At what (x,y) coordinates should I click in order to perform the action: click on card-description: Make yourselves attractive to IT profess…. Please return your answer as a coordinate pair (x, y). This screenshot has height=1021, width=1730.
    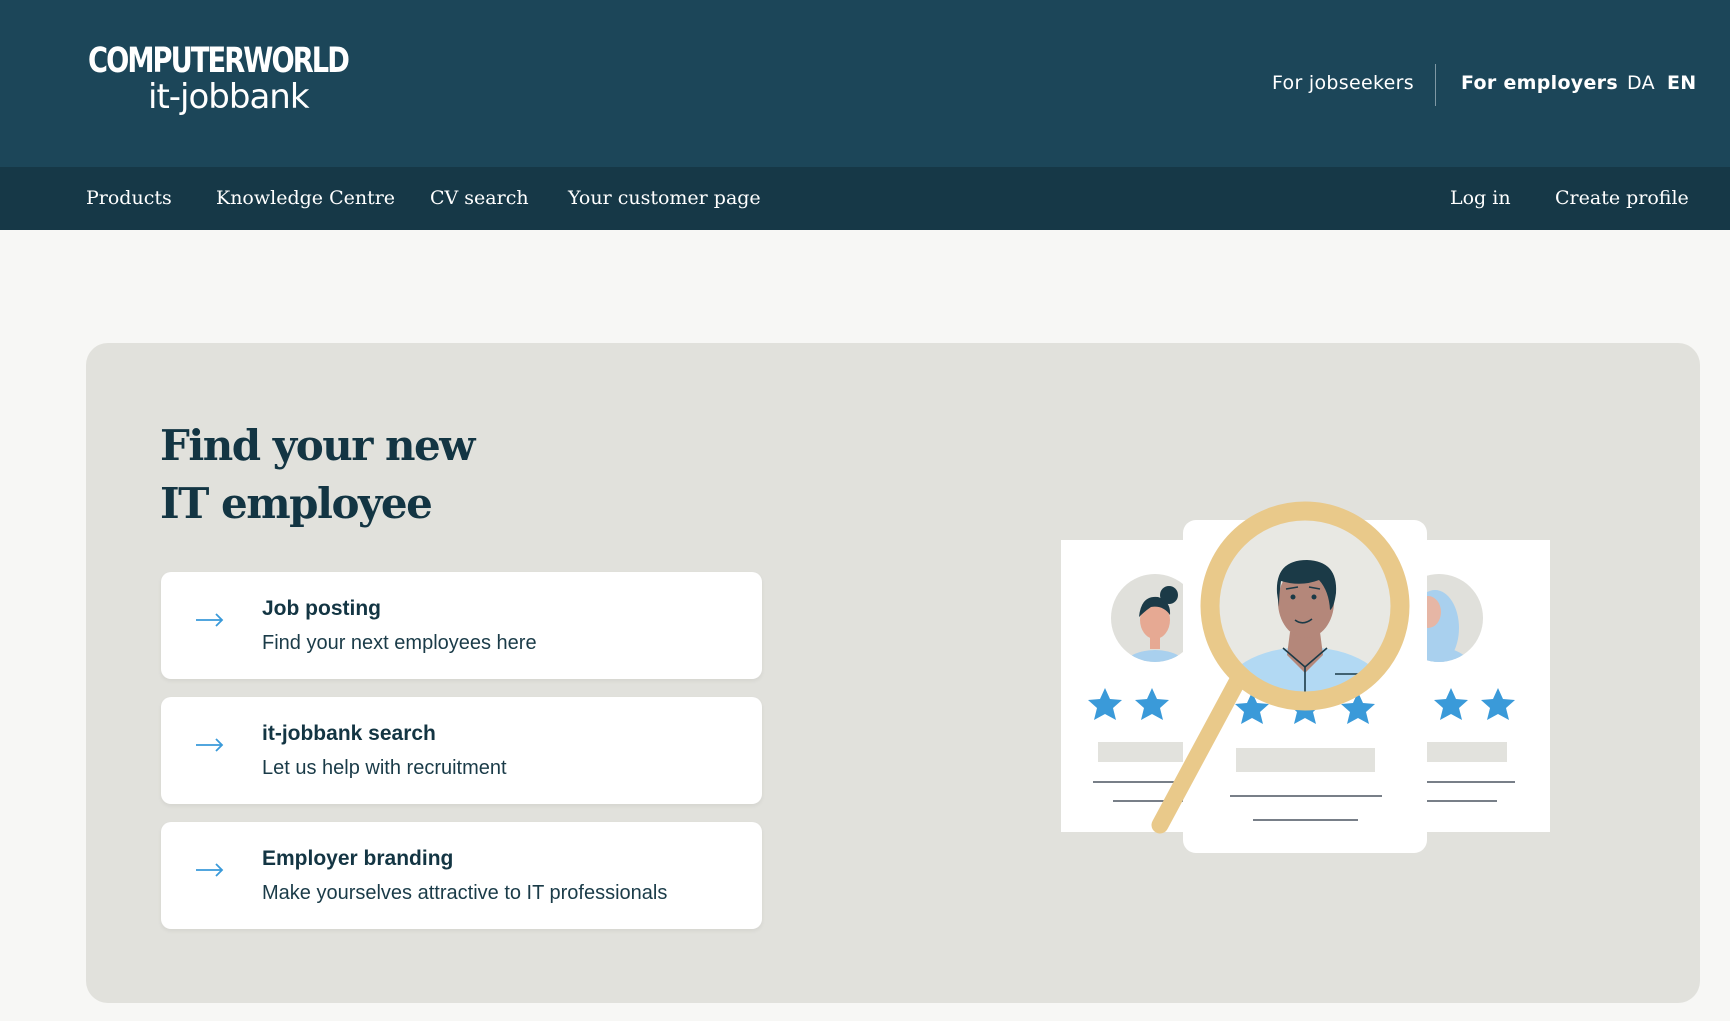
    Looking at the image, I should click on (465, 893).